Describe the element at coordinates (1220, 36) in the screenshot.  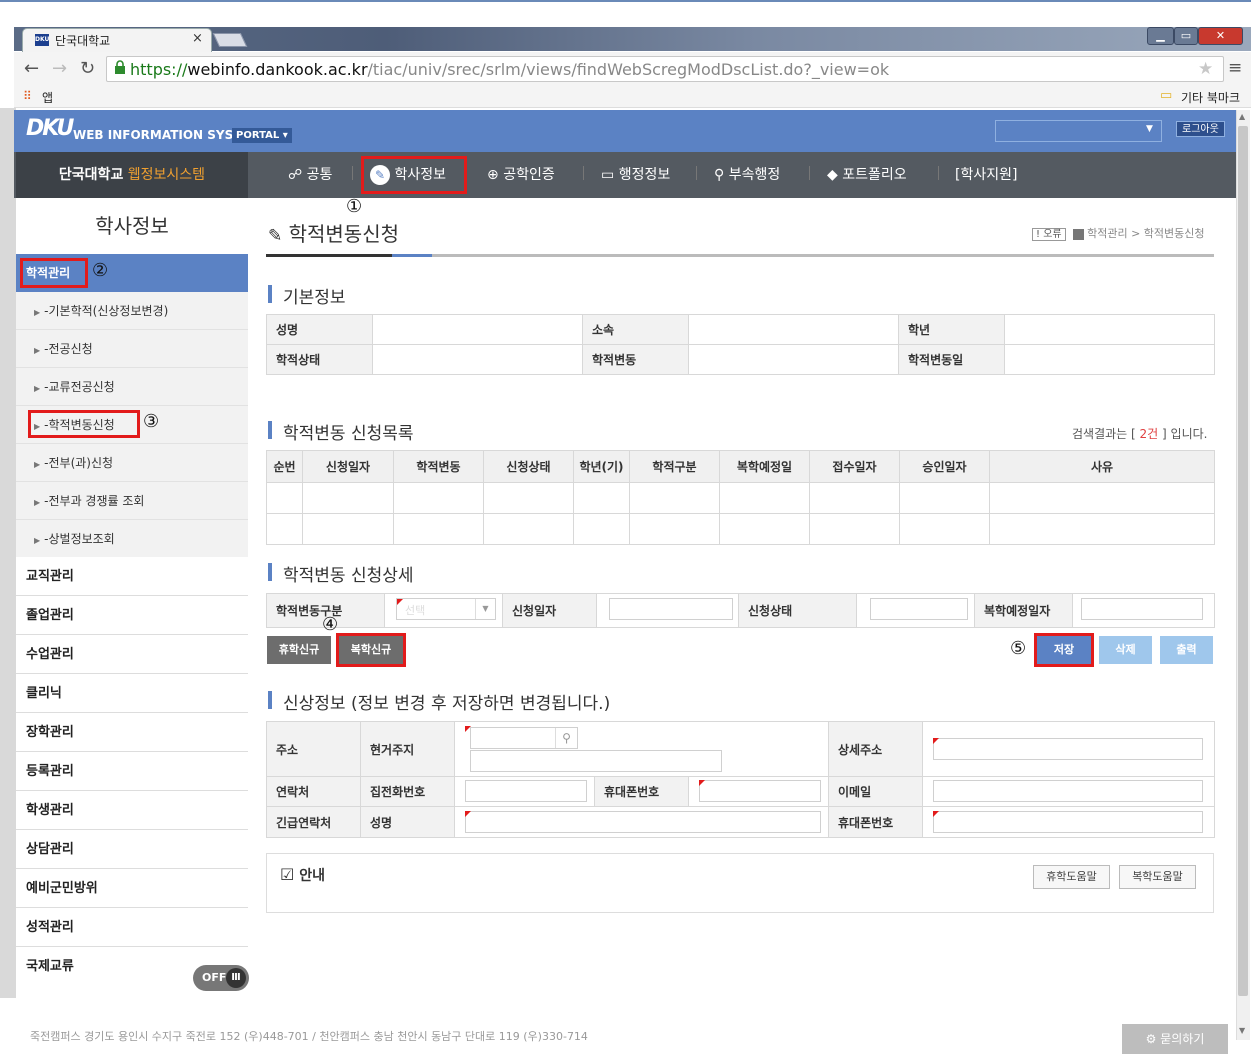
I see `close-window-button: ✕` at that location.